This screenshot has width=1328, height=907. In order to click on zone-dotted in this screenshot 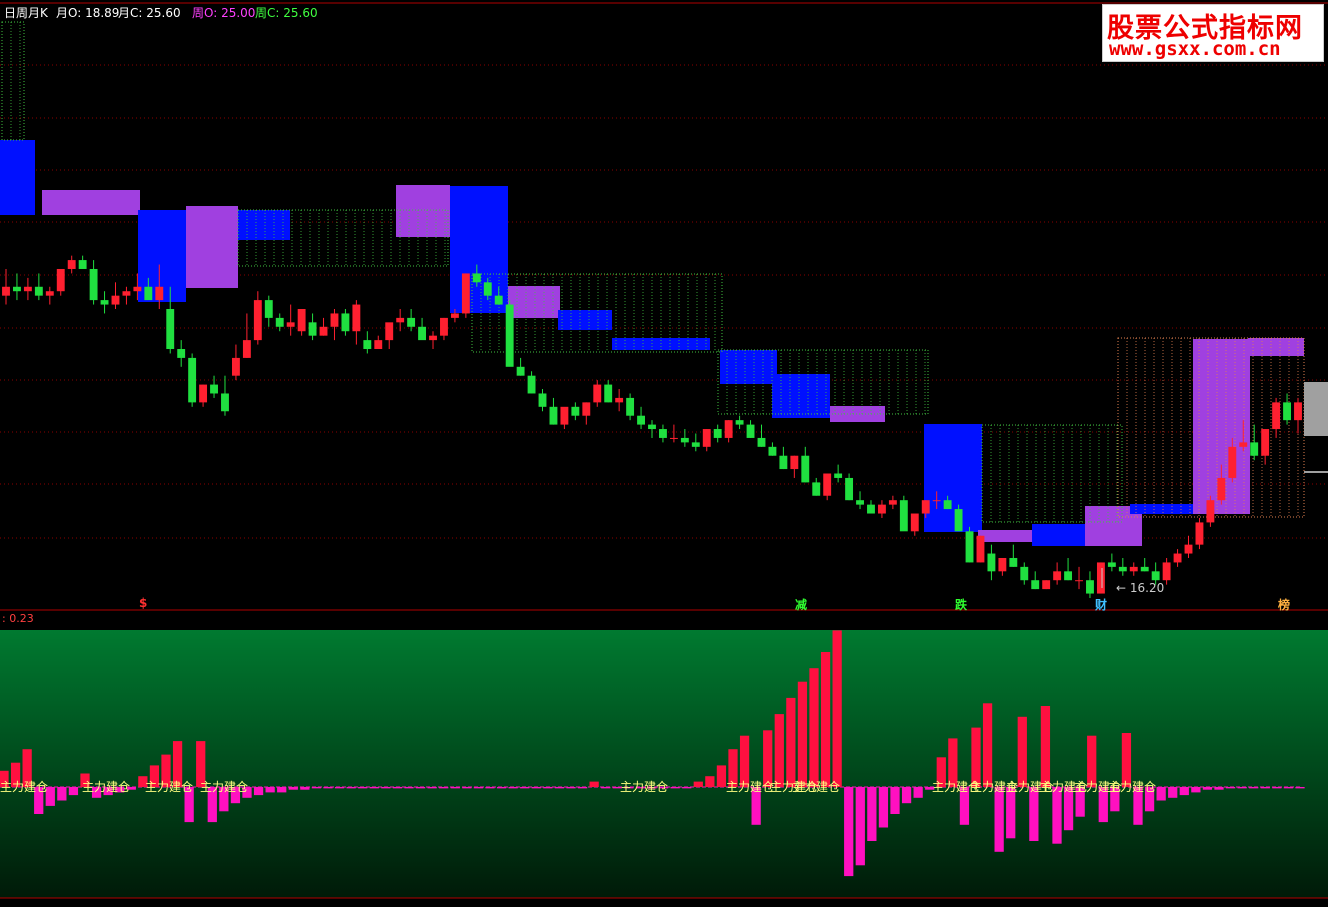, I will do `click(13, 81)`.